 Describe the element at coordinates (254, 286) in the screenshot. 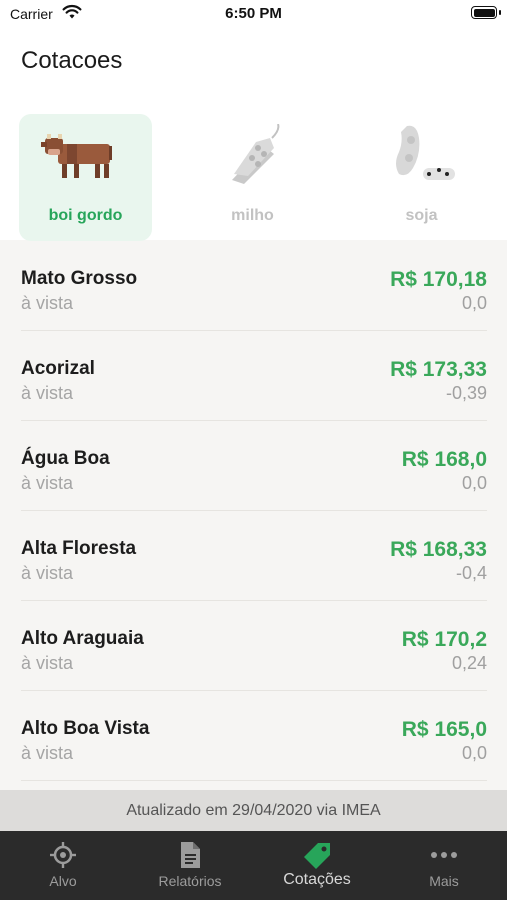

I see `quote-row: Mato Grosso à vista R$ 170,18 0,0` at that location.